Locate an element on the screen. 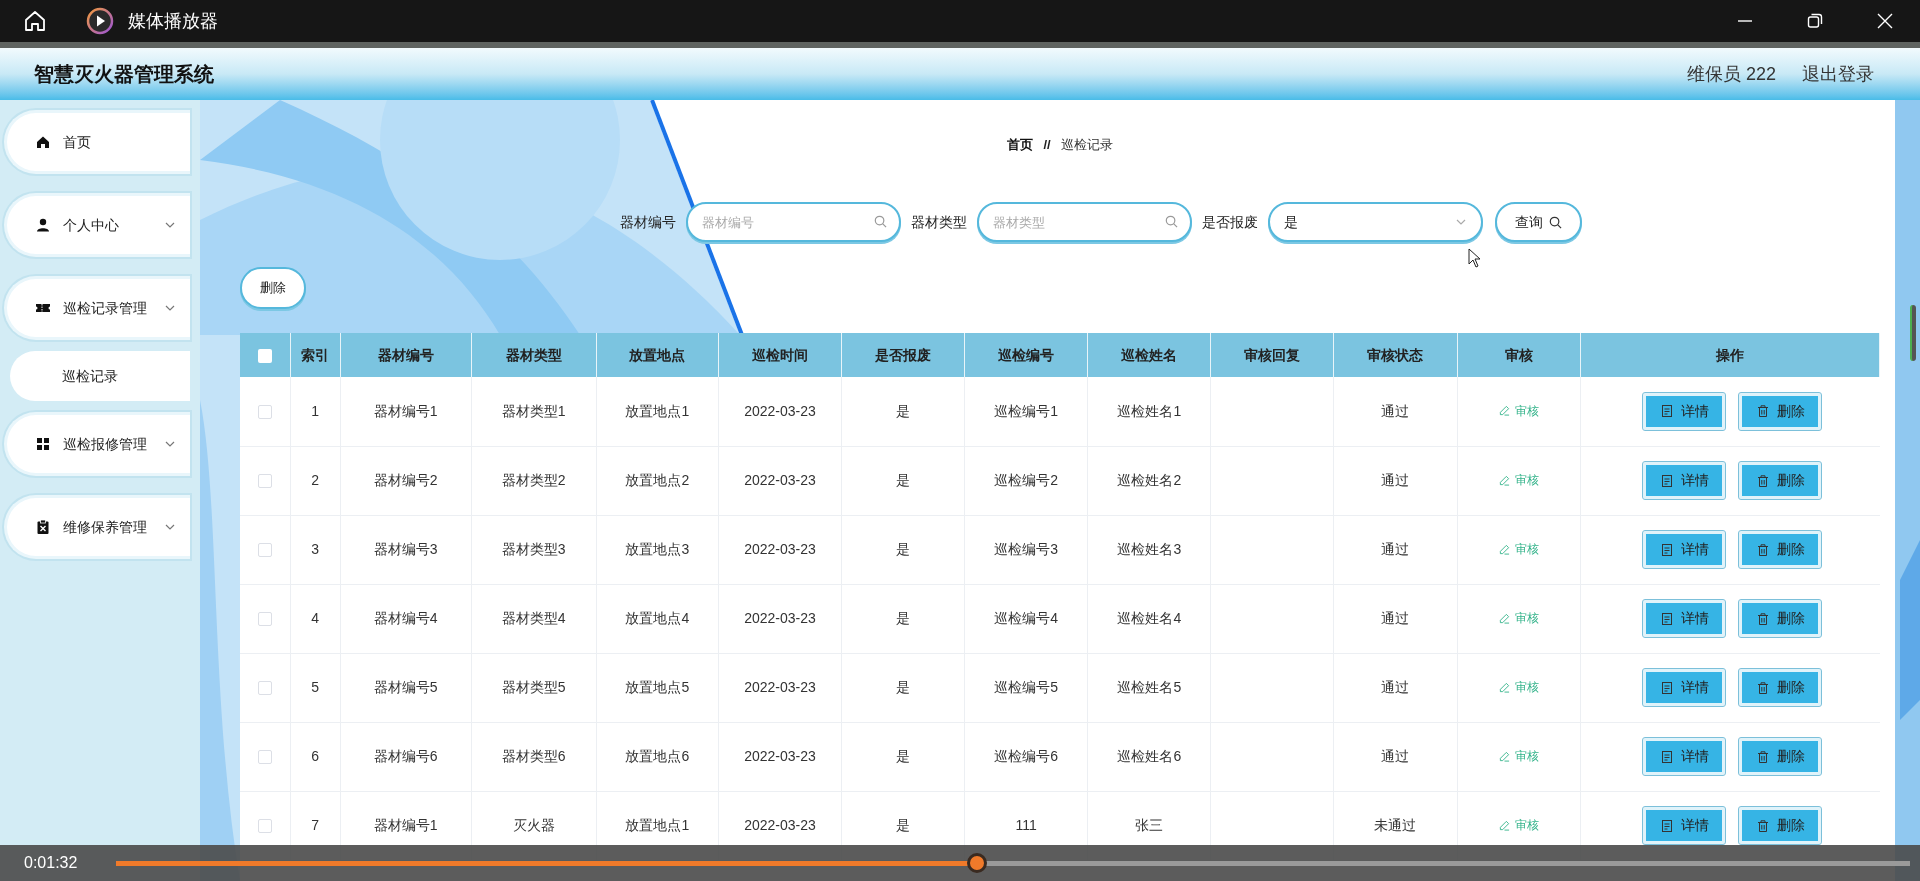  sidebar-item: 巡检记录管理 is located at coordinates (97, 308).